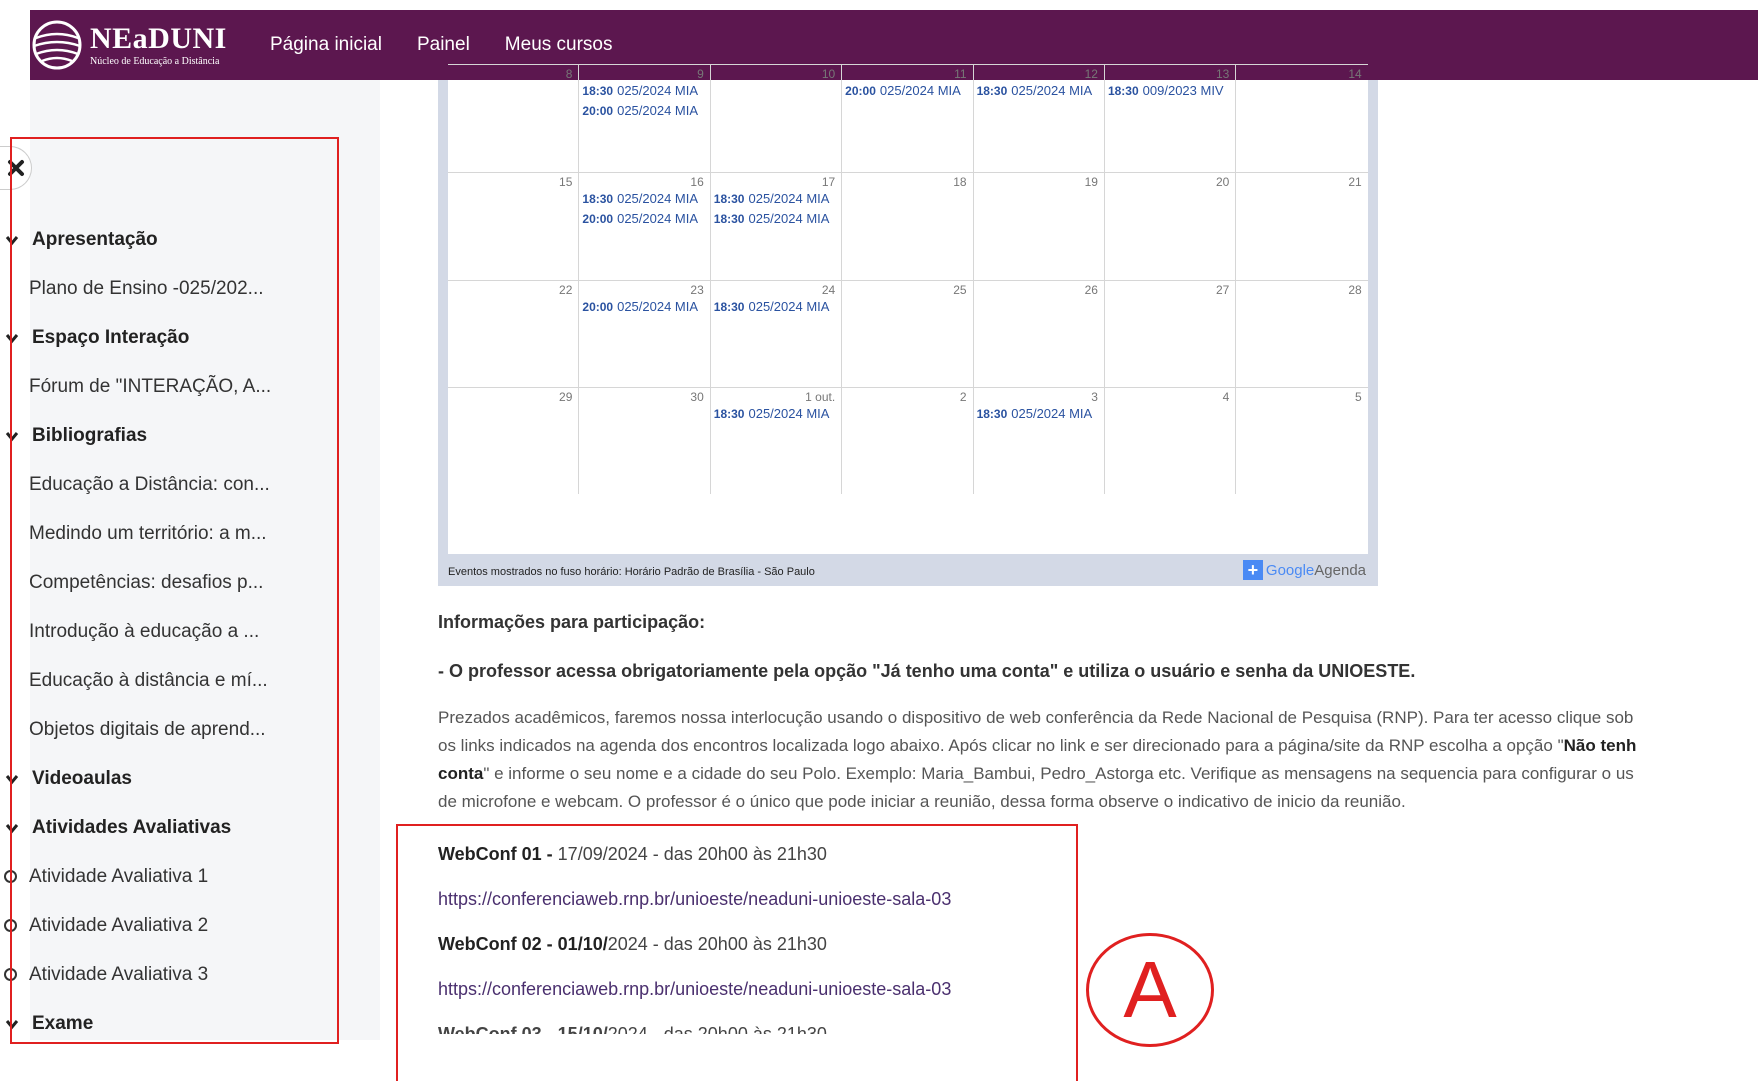 Image resolution: width=1758 pixels, height=1081 pixels. I want to click on calendar-day-cell: 9 18:30 025/2024 MIA 20:00 025/2024 MIA, so click(645, 118).